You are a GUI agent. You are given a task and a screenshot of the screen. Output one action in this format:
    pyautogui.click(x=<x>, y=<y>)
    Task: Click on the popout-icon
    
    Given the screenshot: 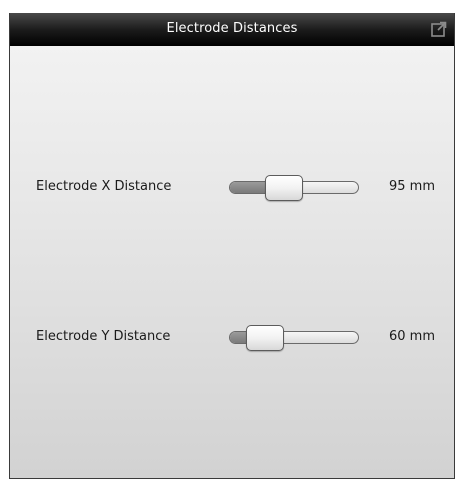 What is the action you would take?
    pyautogui.click(x=439, y=29)
    